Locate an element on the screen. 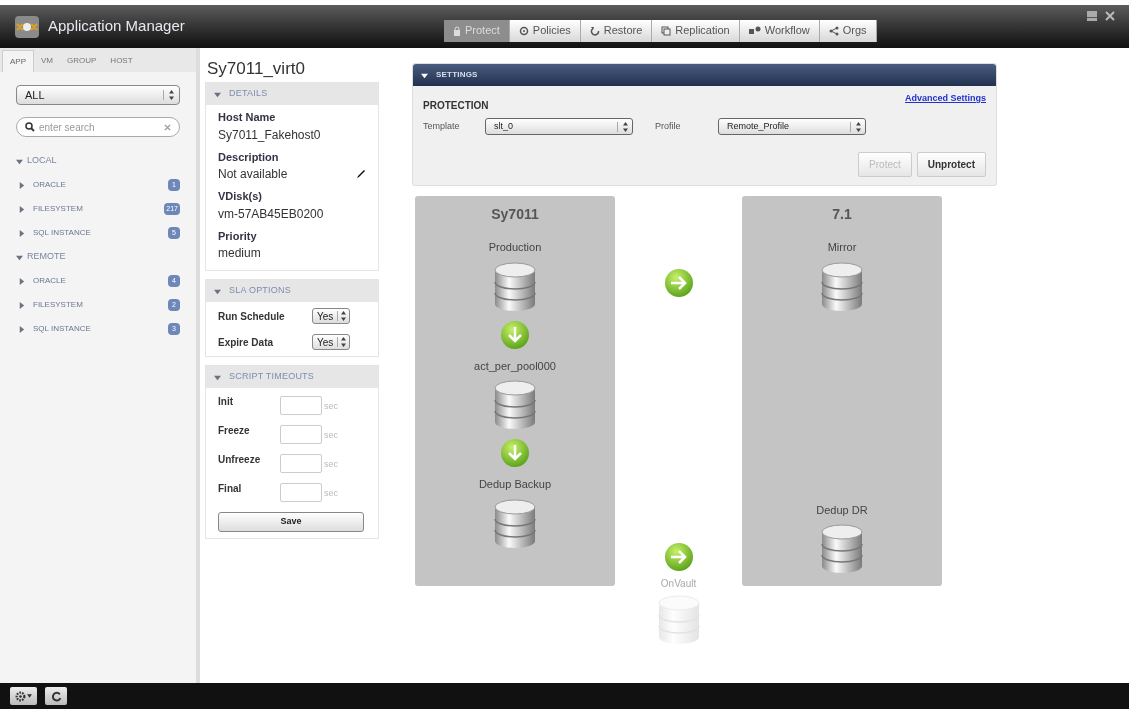 This screenshot has height=709, width=1129. copy-icon is located at coordinates (666, 30).